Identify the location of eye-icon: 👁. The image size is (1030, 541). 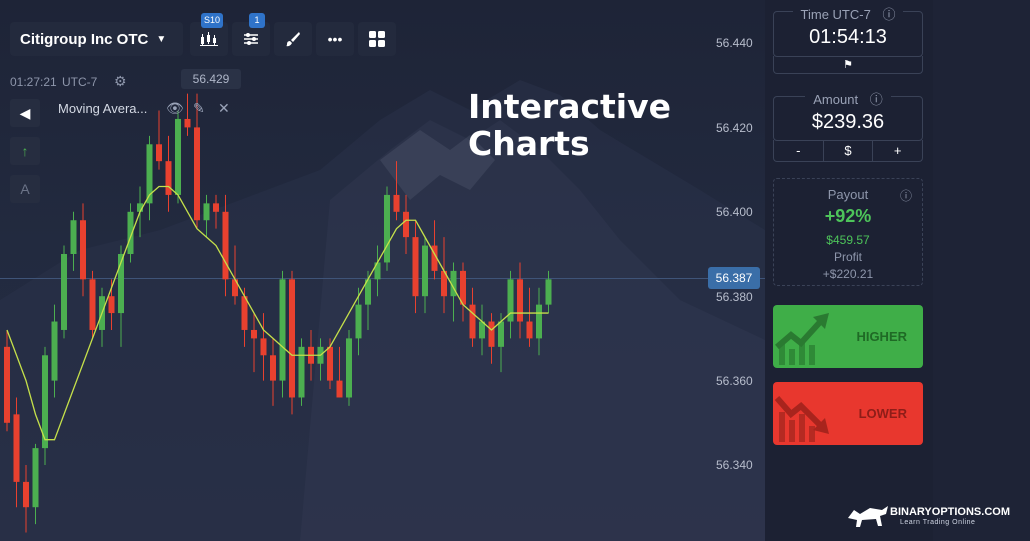
(175, 108).